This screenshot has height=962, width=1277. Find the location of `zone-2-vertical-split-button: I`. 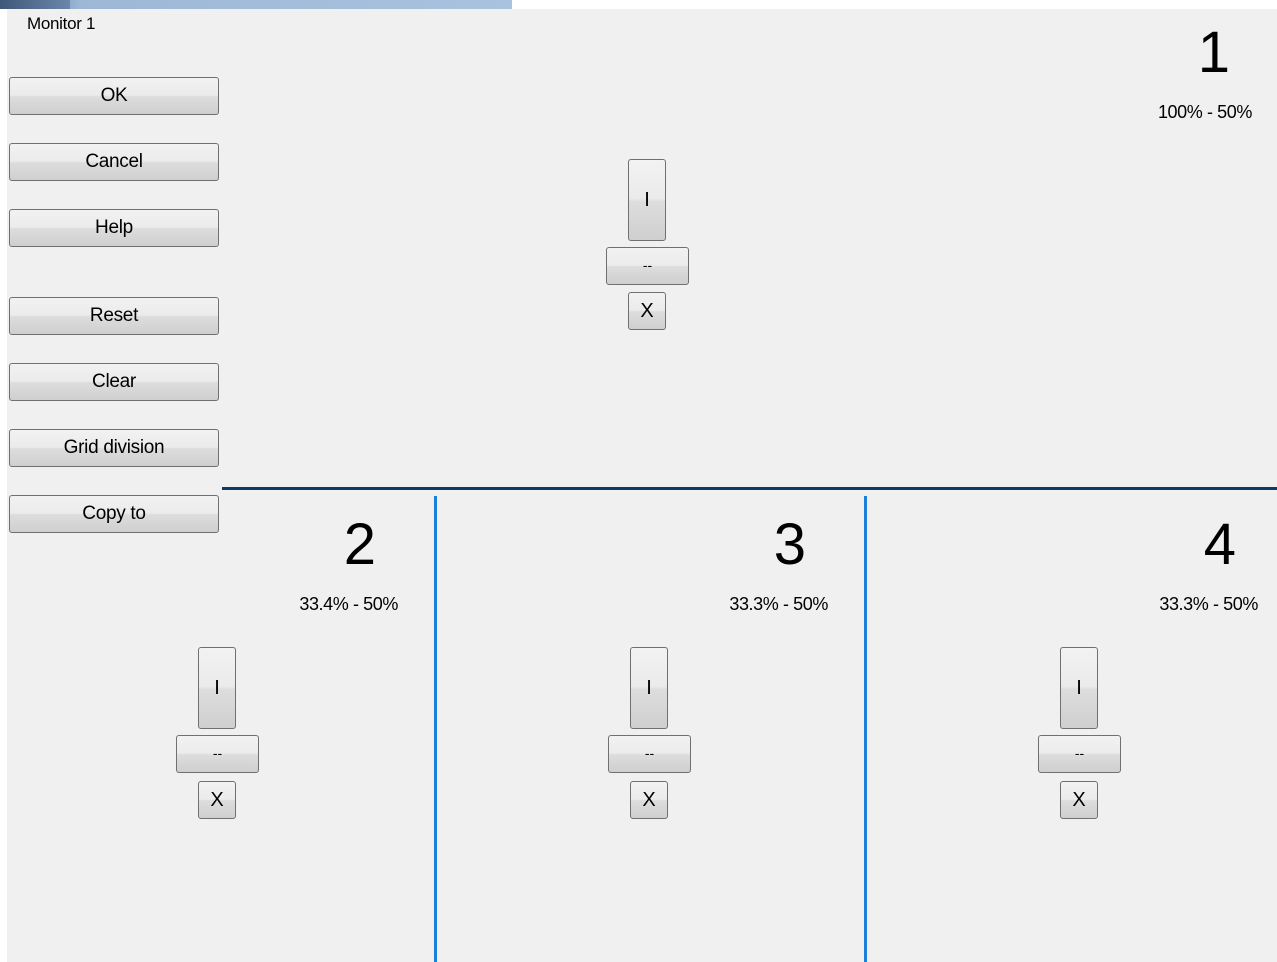

zone-2-vertical-split-button: I is located at coordinates (217, 688).